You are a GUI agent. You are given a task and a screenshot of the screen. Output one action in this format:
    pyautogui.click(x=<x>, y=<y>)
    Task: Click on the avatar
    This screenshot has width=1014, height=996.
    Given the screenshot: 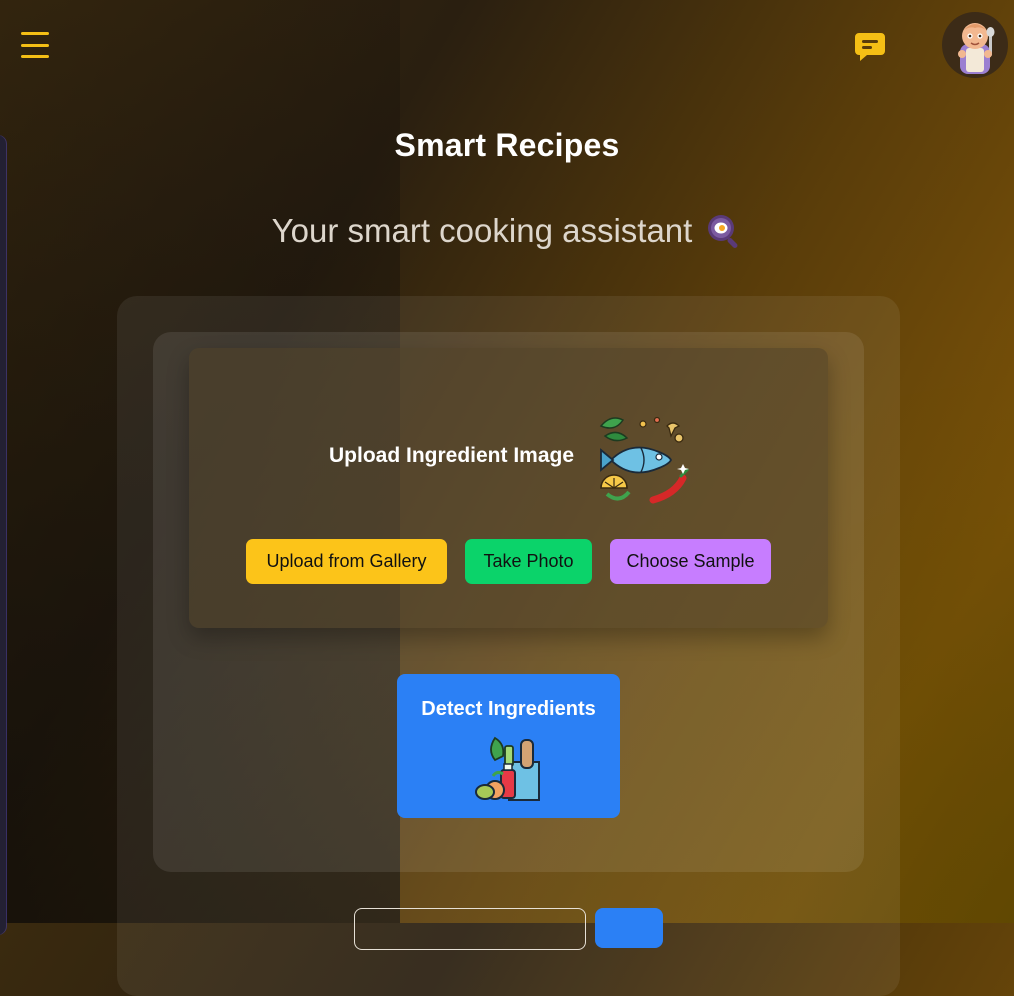 What is the action you would take?
    pyautogui.click(x=975, y=45)
    